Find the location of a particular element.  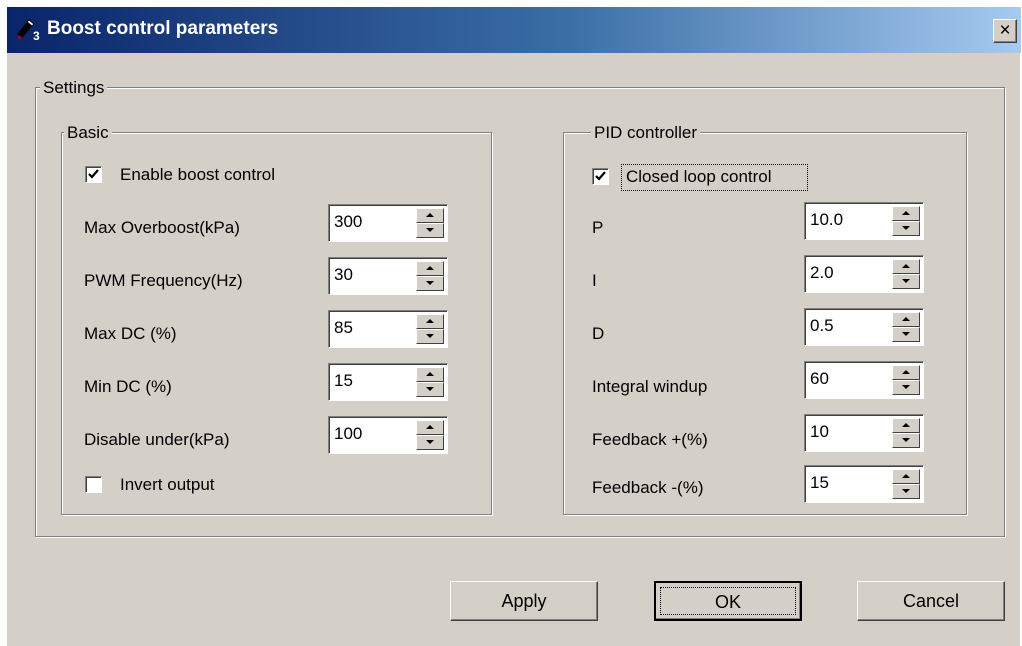

feedback-minus-label: Feedback -(%) is located at coordinates (648, 487).